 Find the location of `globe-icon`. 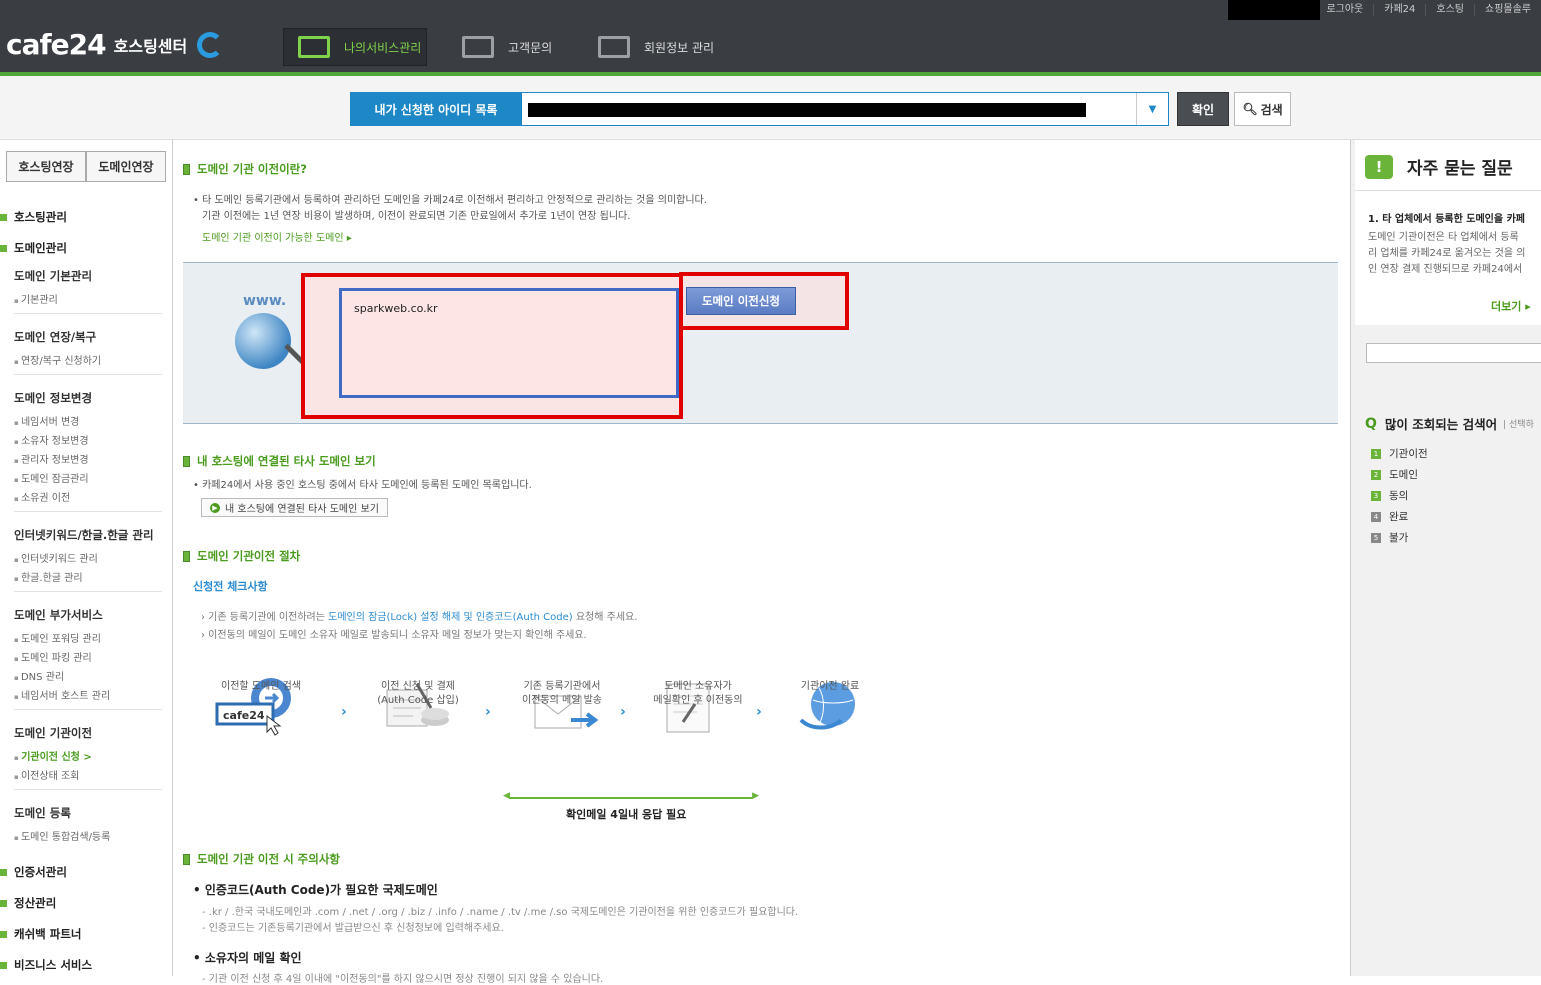

globe-icon is located at coordinates (263, 341).